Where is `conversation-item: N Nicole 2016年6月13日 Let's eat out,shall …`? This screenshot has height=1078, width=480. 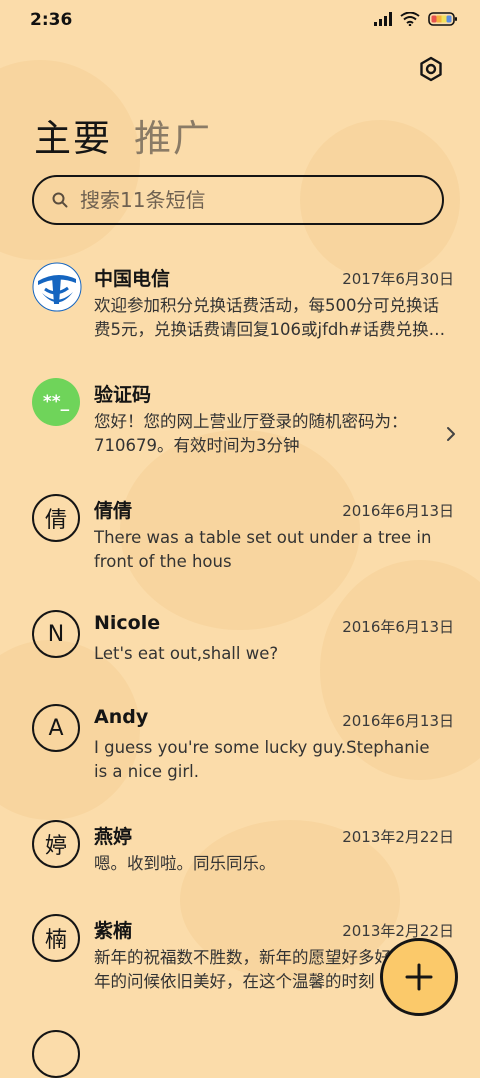 conversation-item: N Nicole 2016年6月13日 Let's eat out,shall … is located at coordinates (240, 645).